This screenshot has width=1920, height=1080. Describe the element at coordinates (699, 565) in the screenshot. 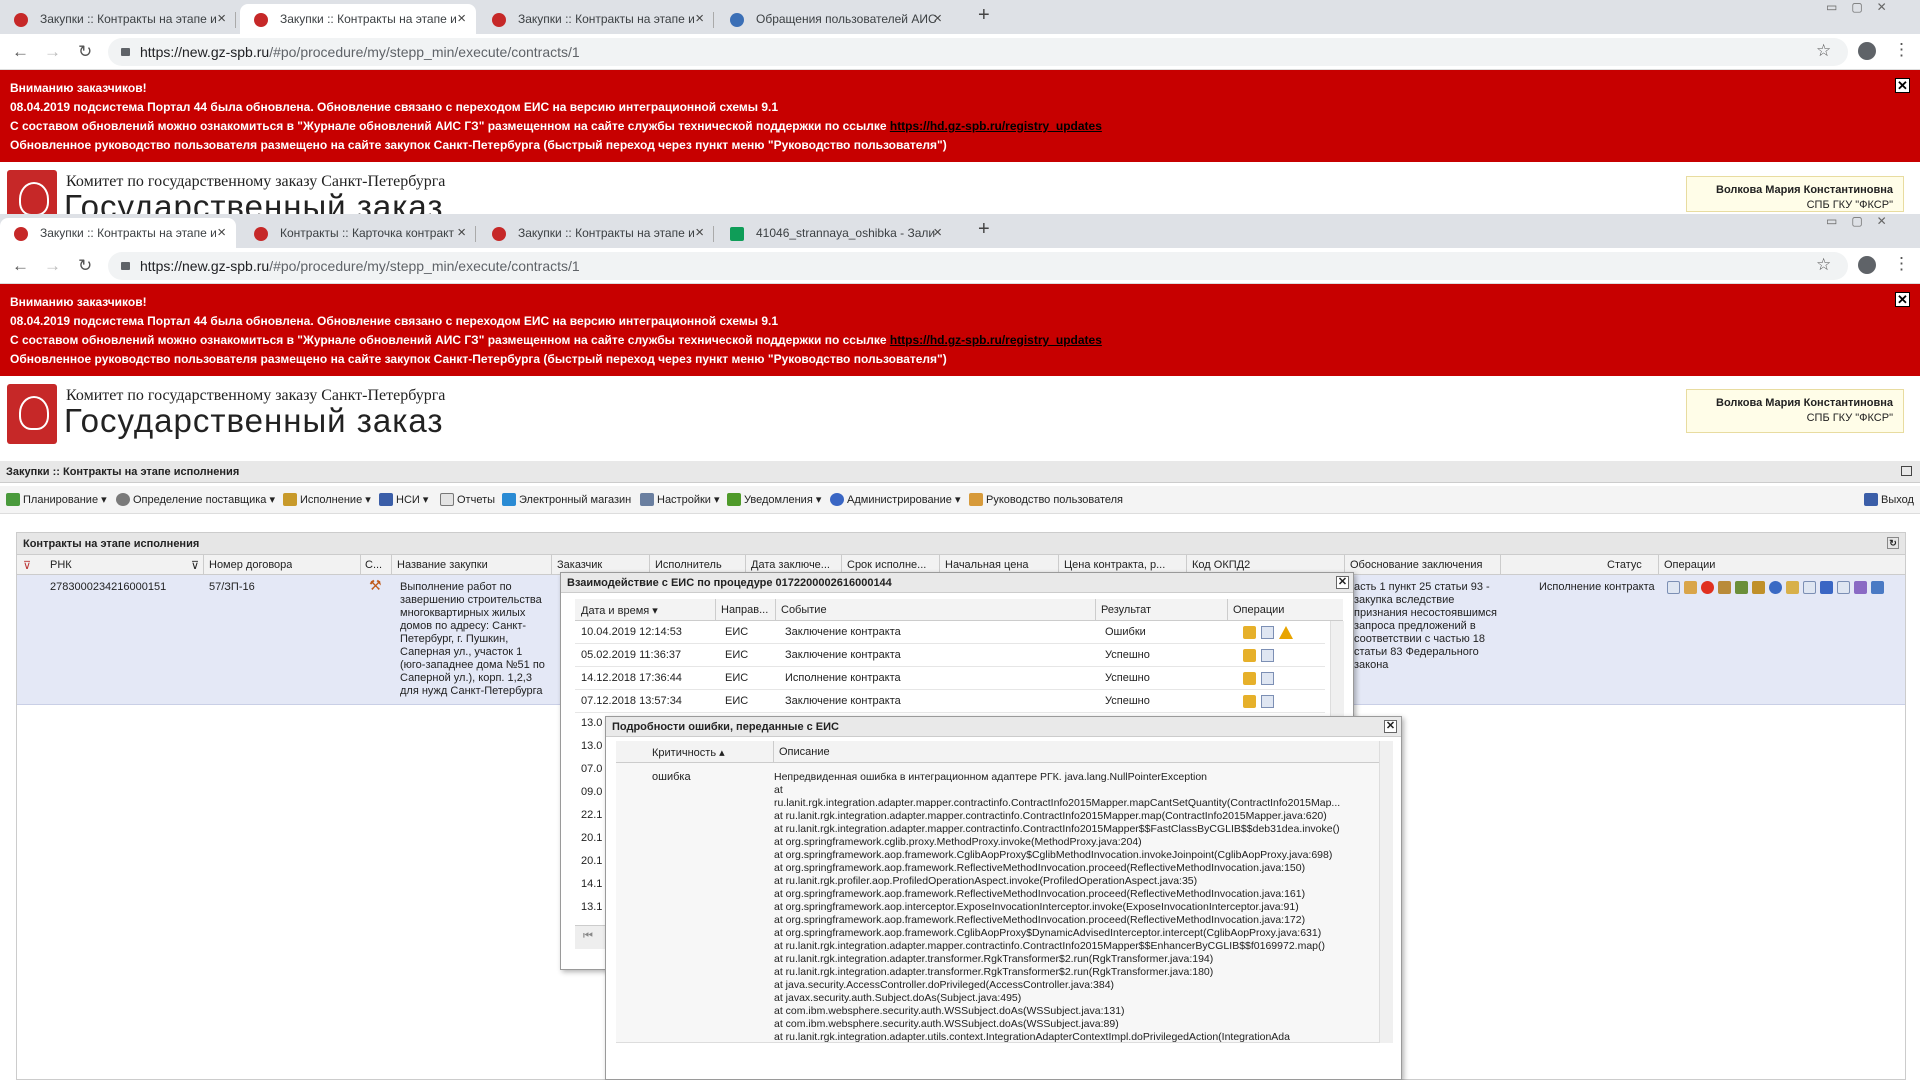

I see `col-supplier: Исполнитель` at that location.